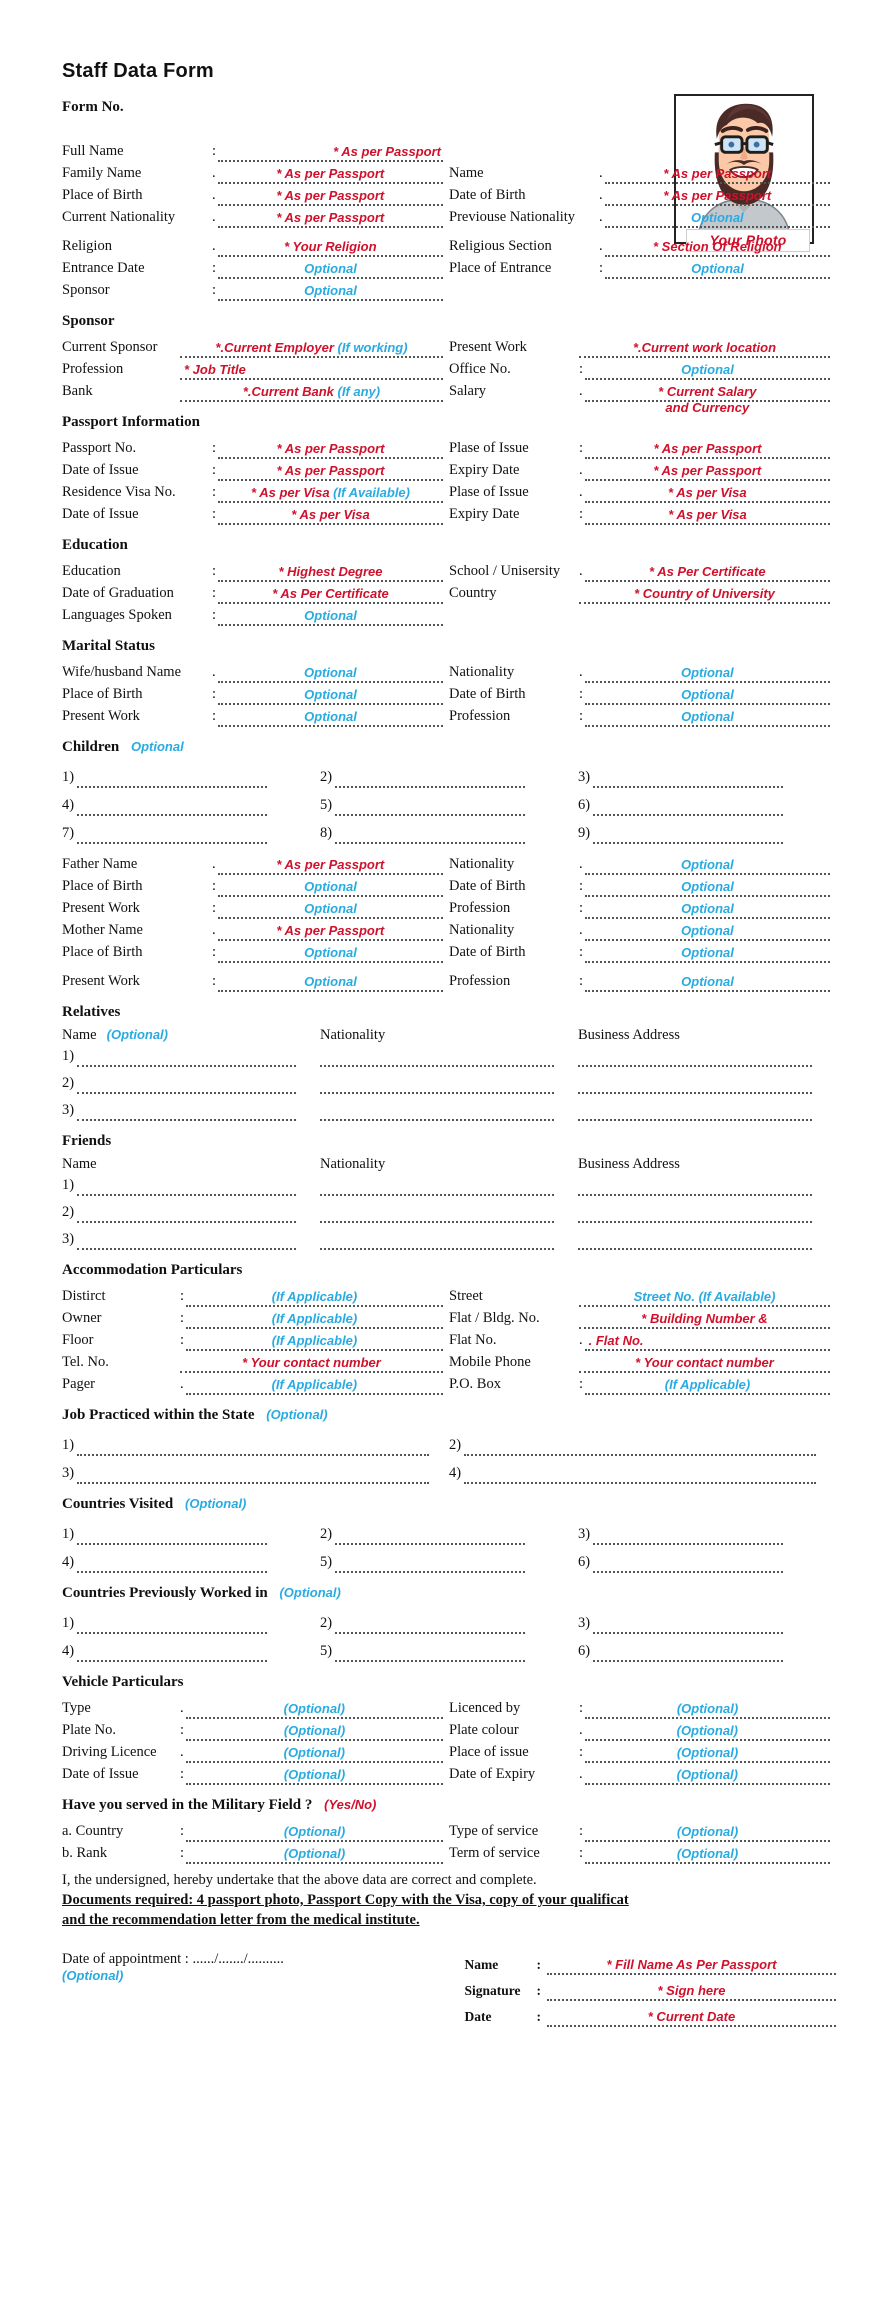 This screenshot has width=880, height=2312. I want to click on input-mother-profession: Optional, so click(707, 982).